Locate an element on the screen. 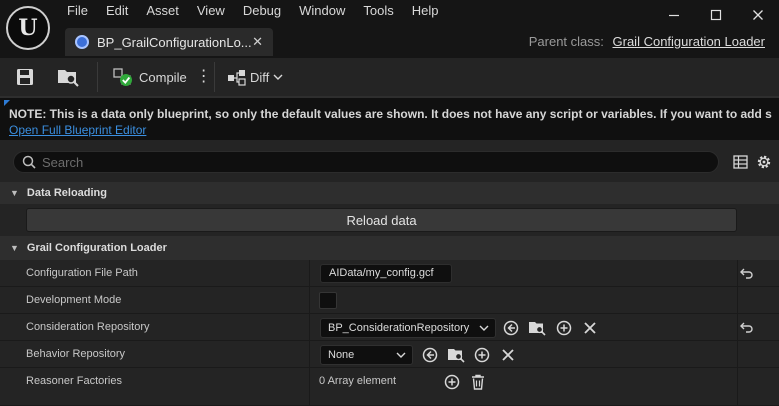  minimize-icon is located at coordinates (674, 15).